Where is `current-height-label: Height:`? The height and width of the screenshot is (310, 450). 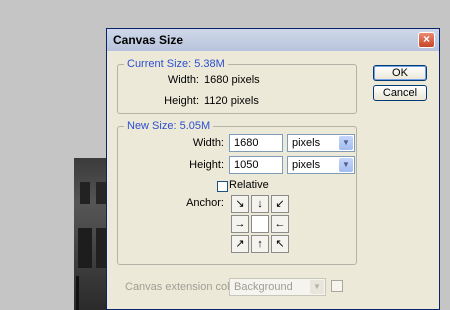
current-height-label: Height: is located at coordinates (181, 101).